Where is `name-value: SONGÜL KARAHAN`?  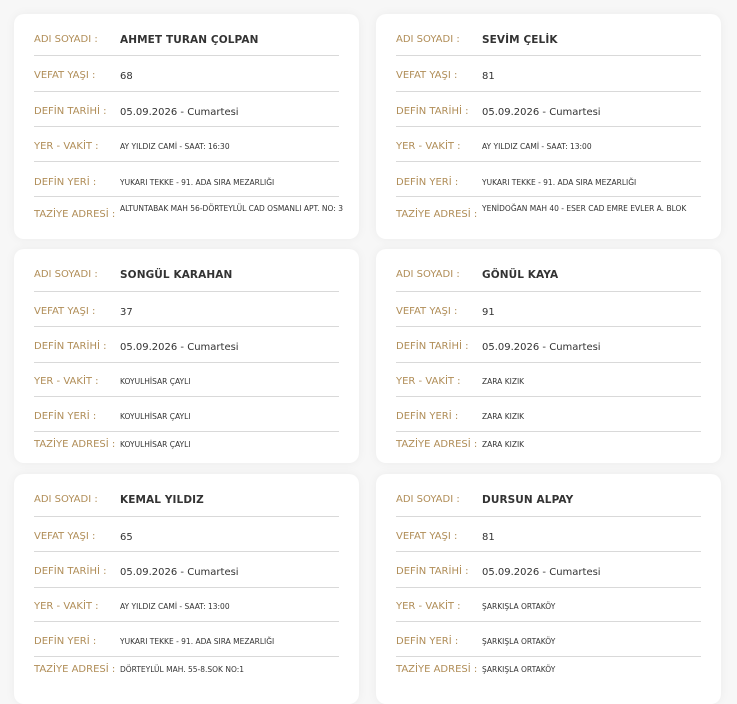 name-value: SONGÜL KARAHAN is located at coordinates (176, 275).